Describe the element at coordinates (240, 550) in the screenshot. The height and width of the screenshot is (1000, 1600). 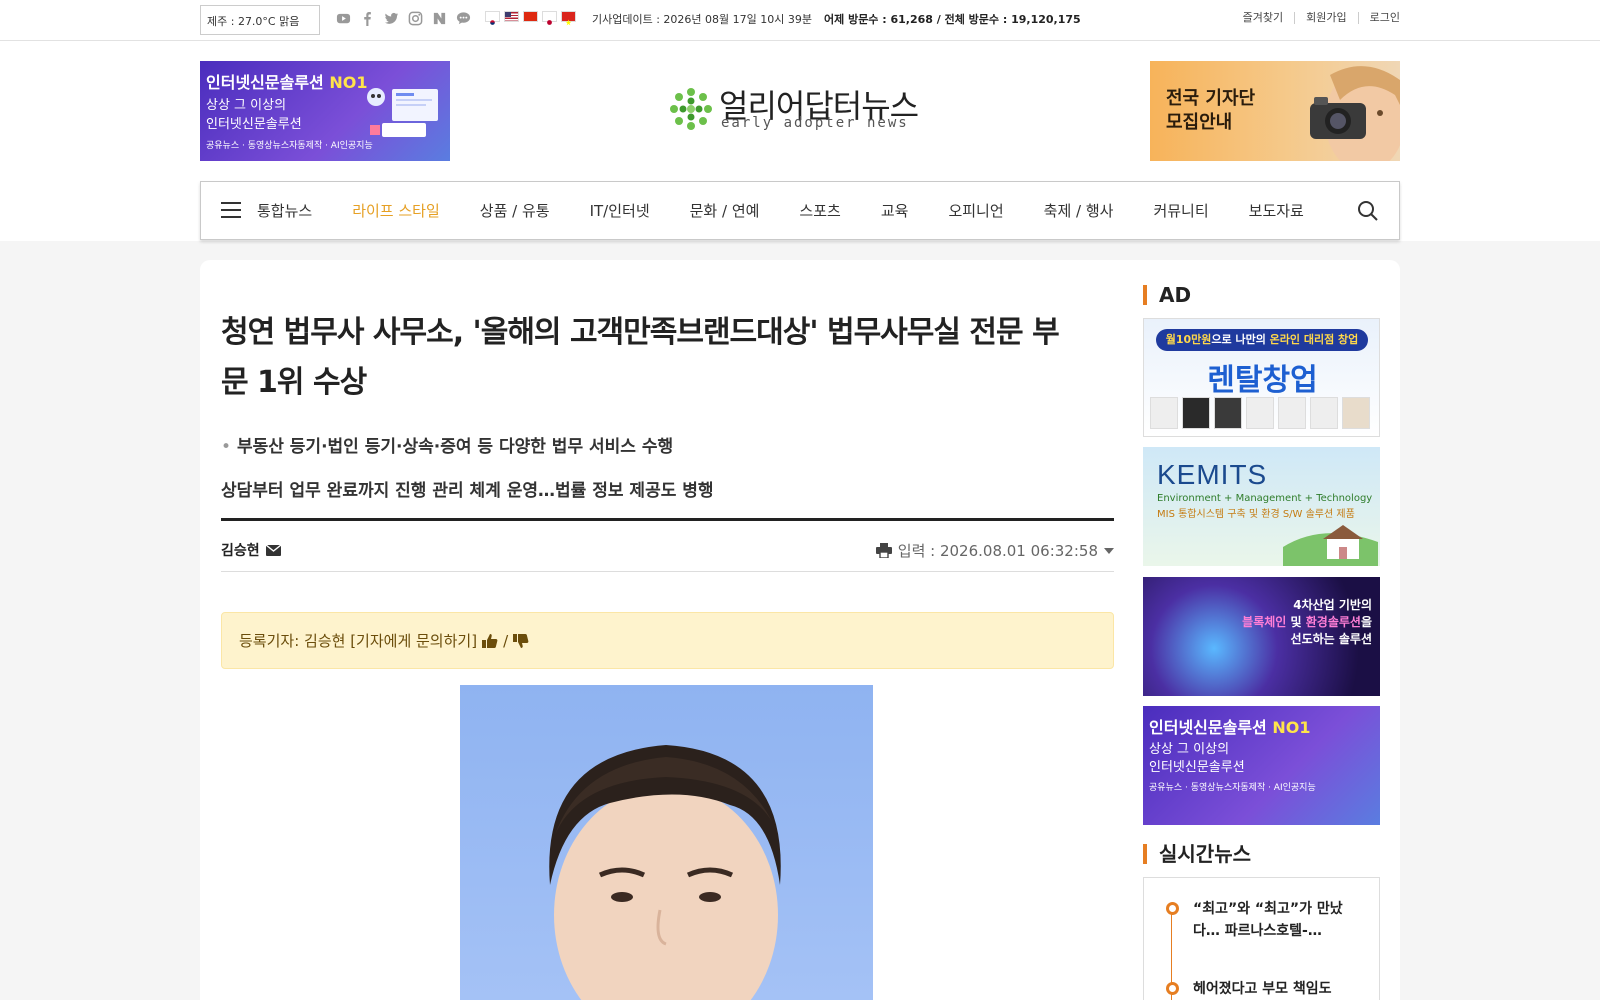
I see `author-name: 김승현` at that location.